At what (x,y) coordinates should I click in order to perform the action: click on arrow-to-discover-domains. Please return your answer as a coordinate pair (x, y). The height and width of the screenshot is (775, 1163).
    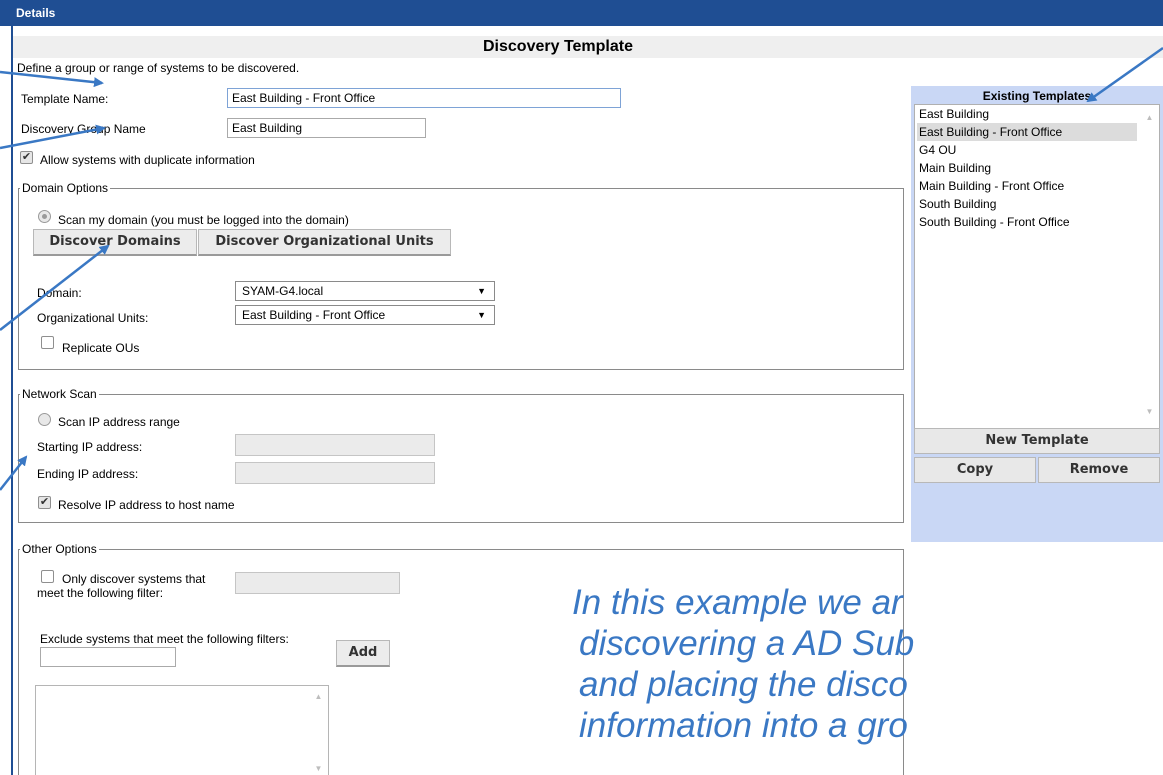
    Looking at the image, I should click on (55, 287).